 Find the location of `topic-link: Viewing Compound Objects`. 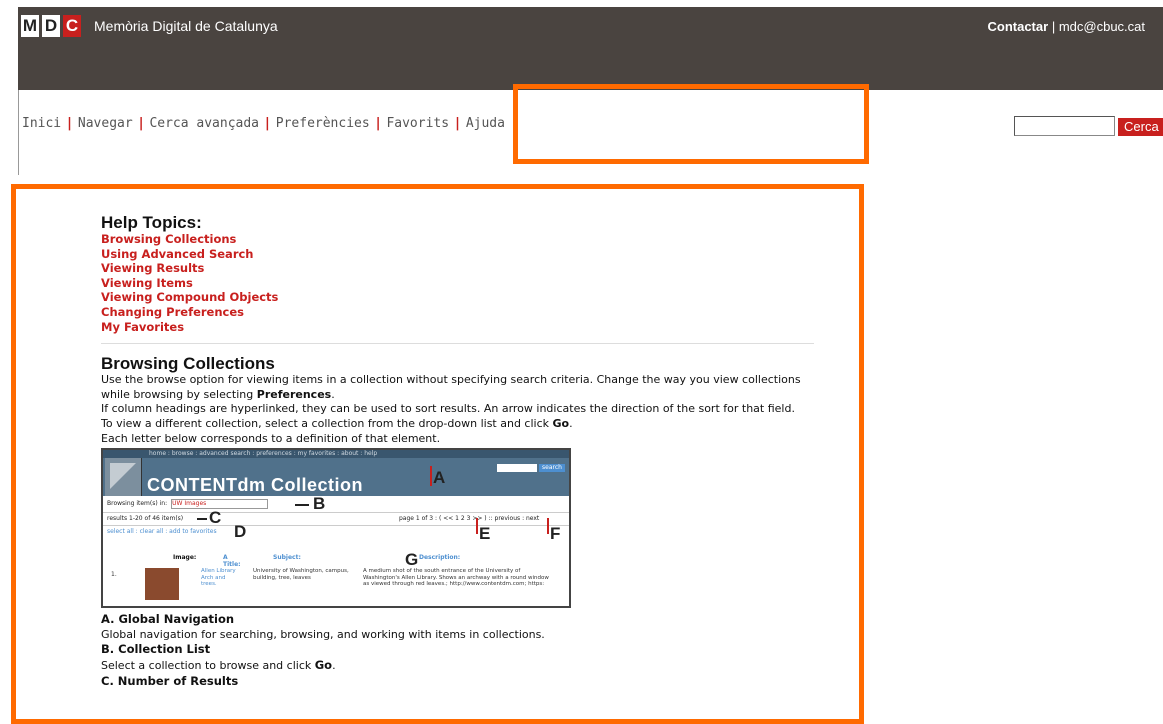

topic-link: Viewing Compound Objects is located at coordinates (458, 297).